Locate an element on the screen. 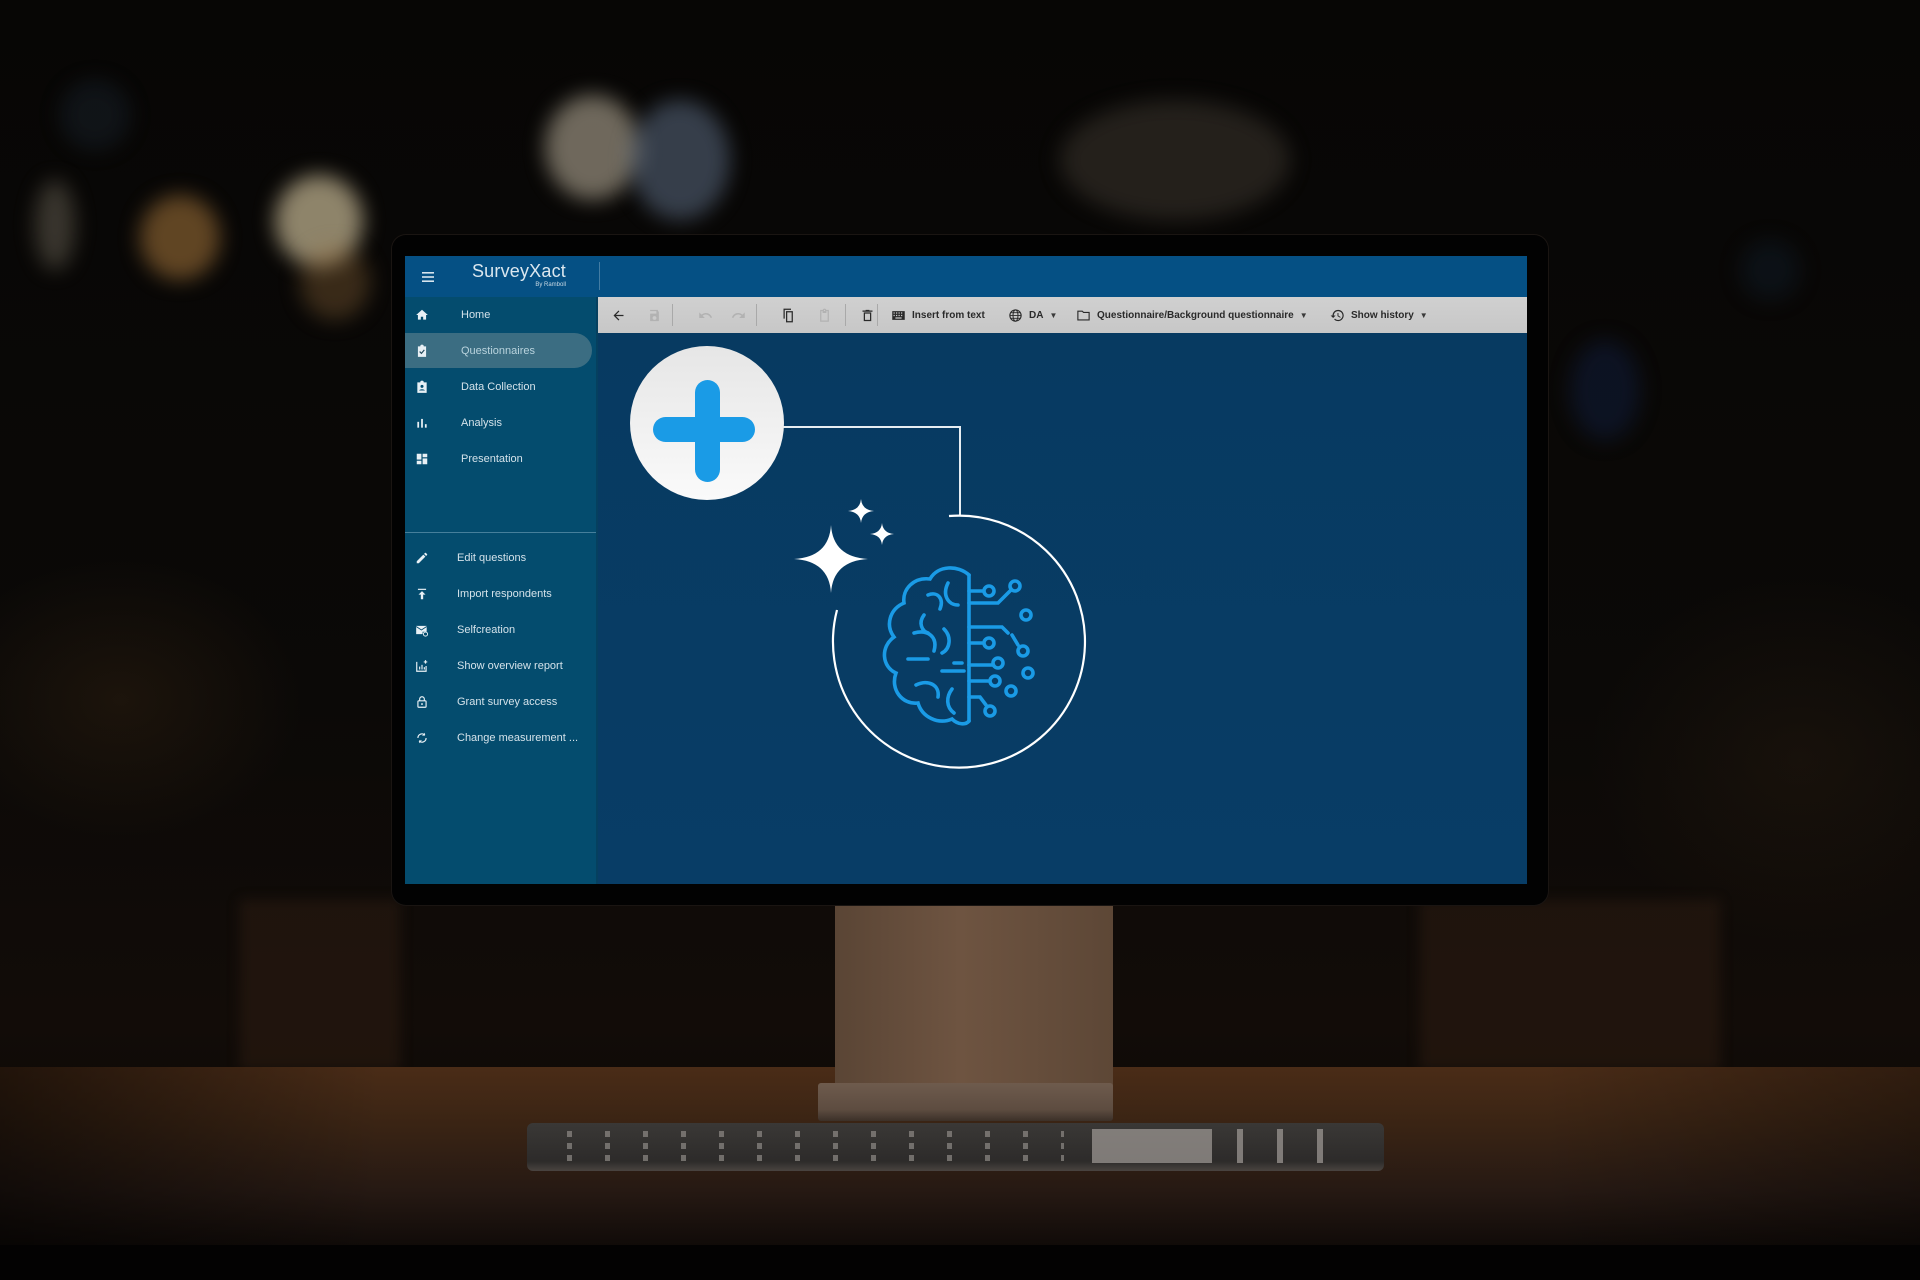  sidebar-item-label: Analysis is located at coordinates (481, 422).